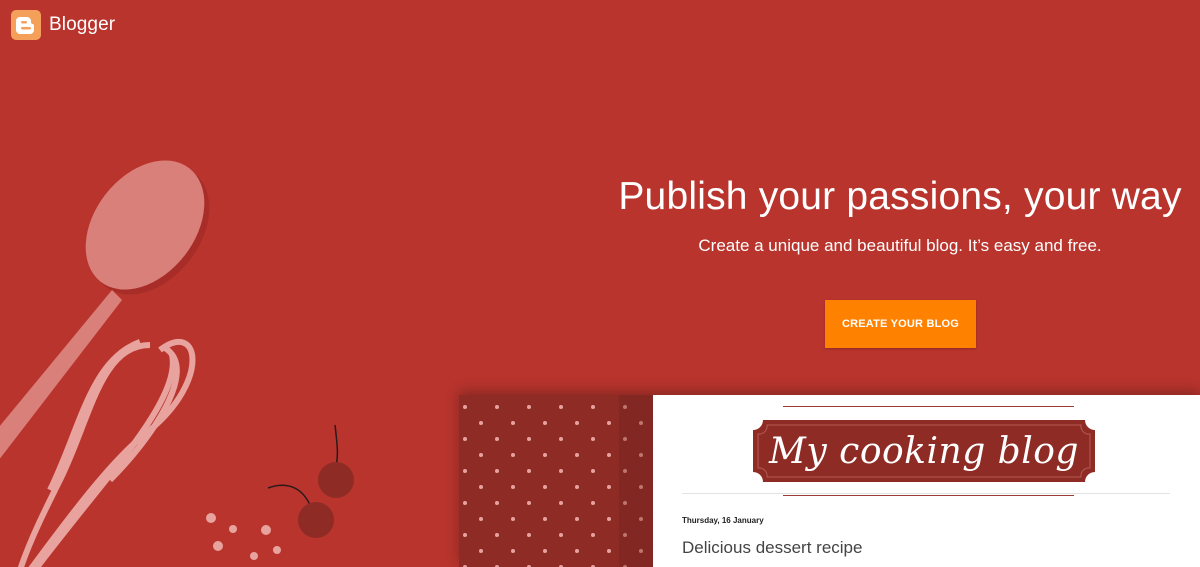 This screenshot has width=1200, height=567. I want to click on post-title: Delicious dessert recipe, so click(772, 548).